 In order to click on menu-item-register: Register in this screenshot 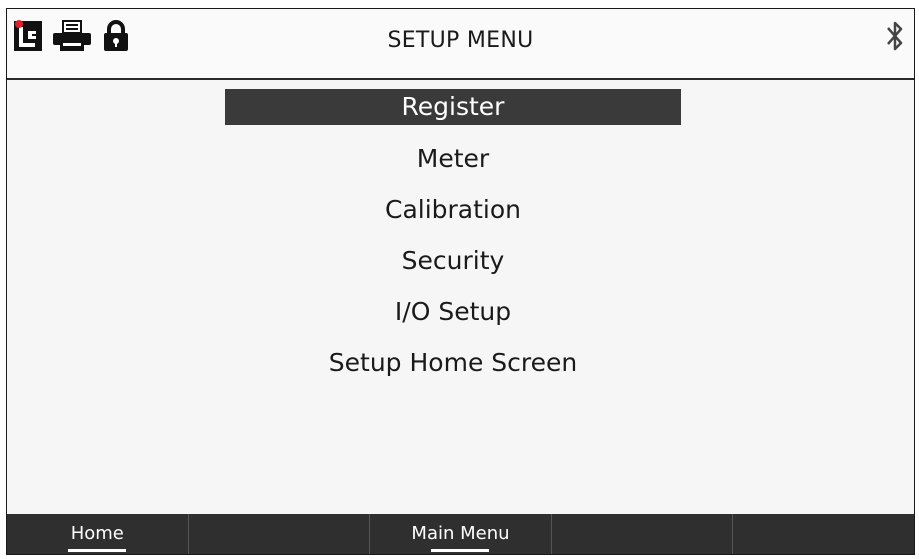, I will do `click(453, 107)`.